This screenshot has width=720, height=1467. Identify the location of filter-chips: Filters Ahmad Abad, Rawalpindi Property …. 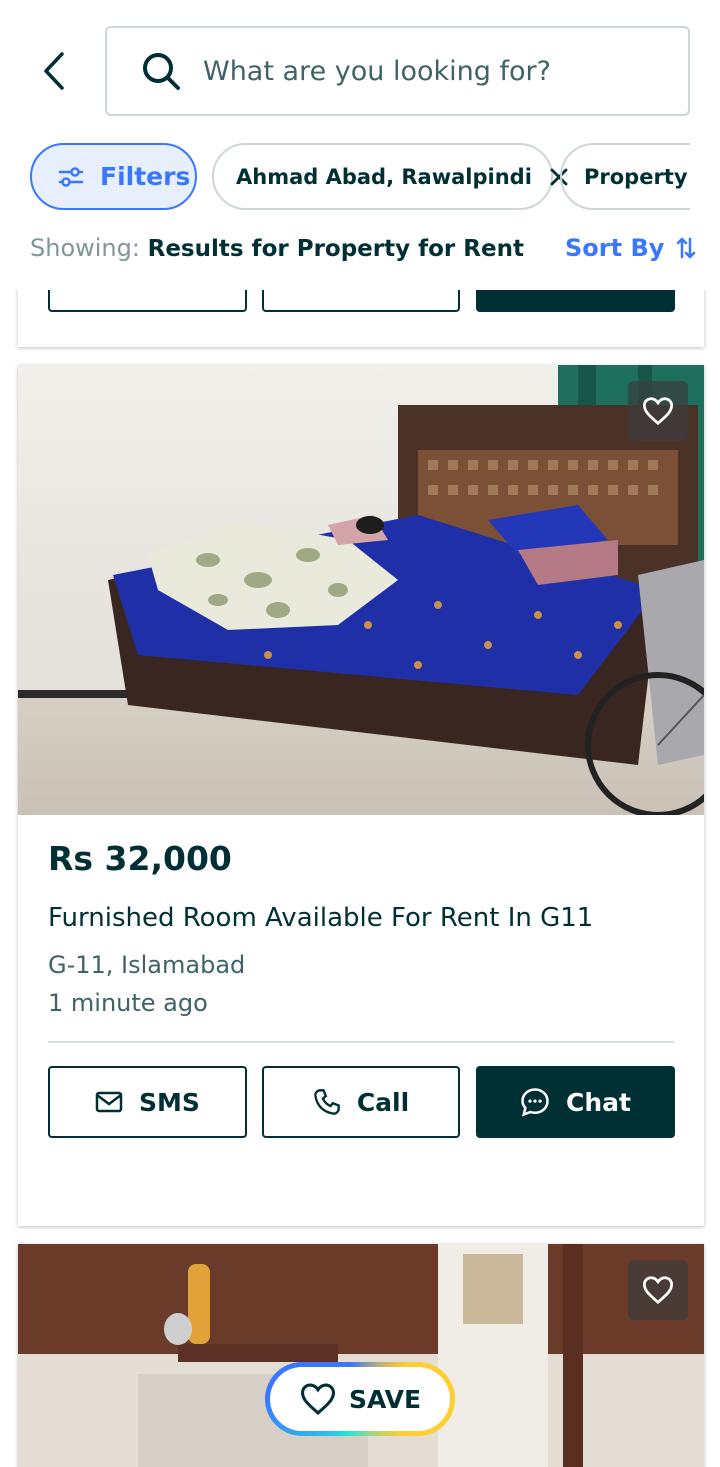
(360, 177).